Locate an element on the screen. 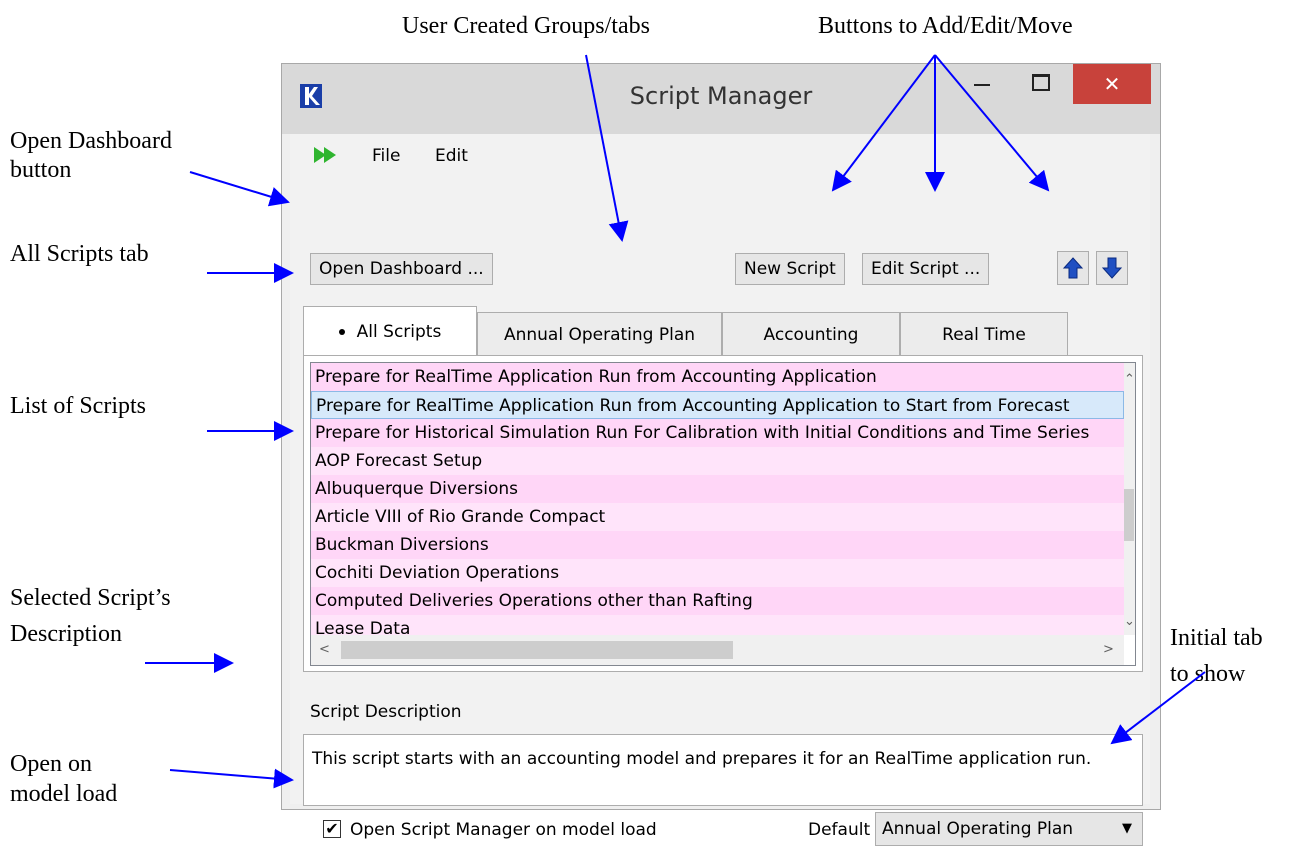 The image size is (1309, 846). tab-all-scripts-label: All Scripts is located at coordinates (399, 332).